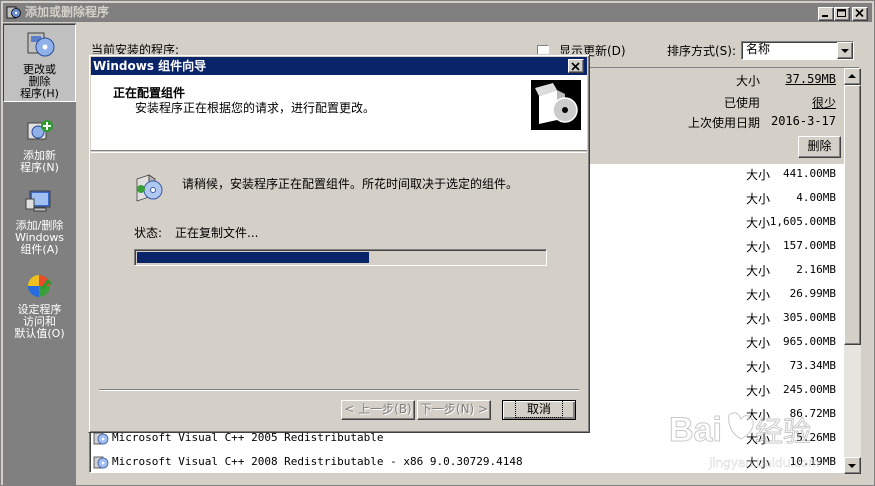 This screenshot has width=875, height=486. Describe the element at coordinates (339, 390) in the screenshot. I see `footer-separator` at that location.